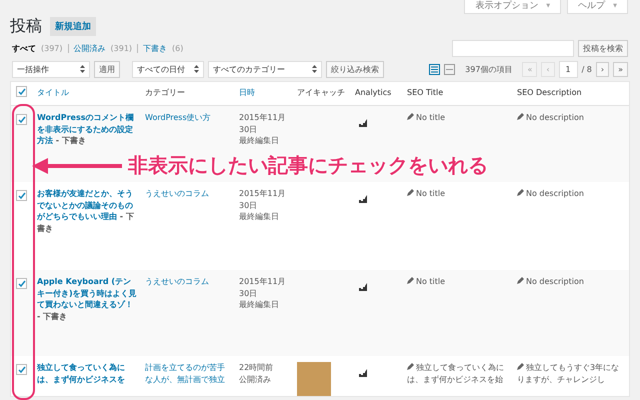 This screenshot has height=400, width=640. What do you see at coordinates (587, 69) in the screenshot?
I see `page-total: / 8` at bounding box center [587, 69].